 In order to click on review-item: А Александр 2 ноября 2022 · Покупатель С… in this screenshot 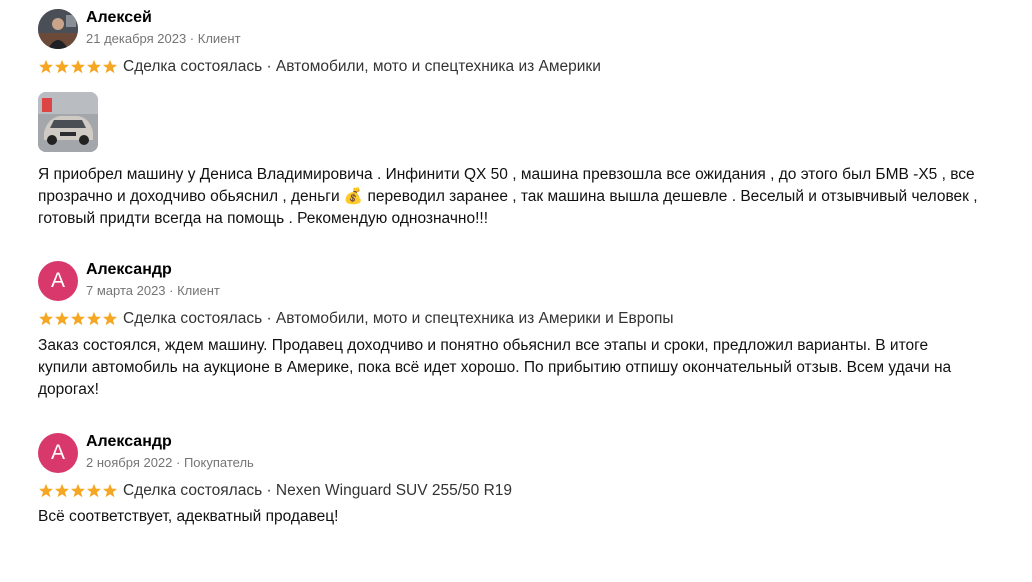, I will do `click(508, 480)`.